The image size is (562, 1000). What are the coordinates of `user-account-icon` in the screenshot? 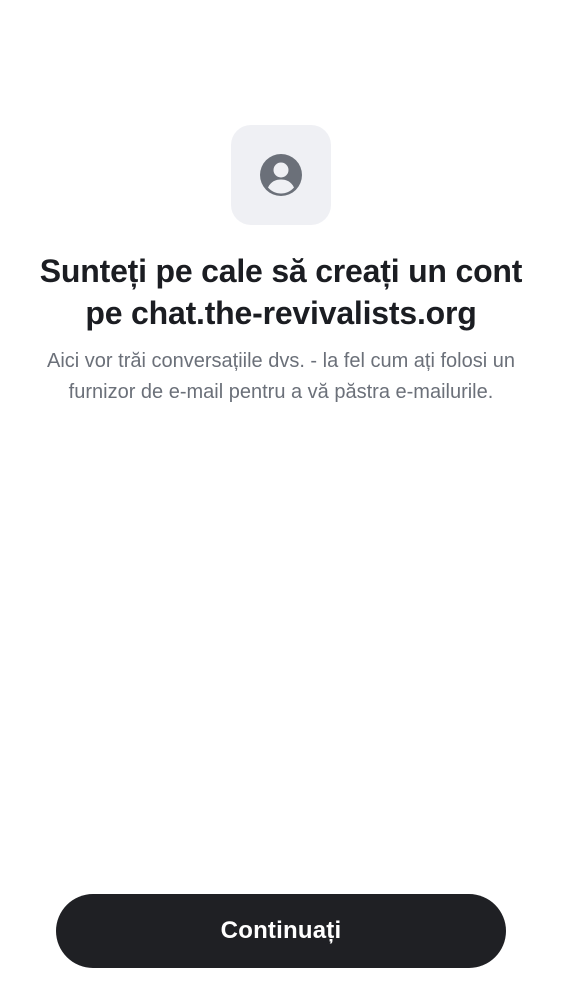 It's located at (281, 175).